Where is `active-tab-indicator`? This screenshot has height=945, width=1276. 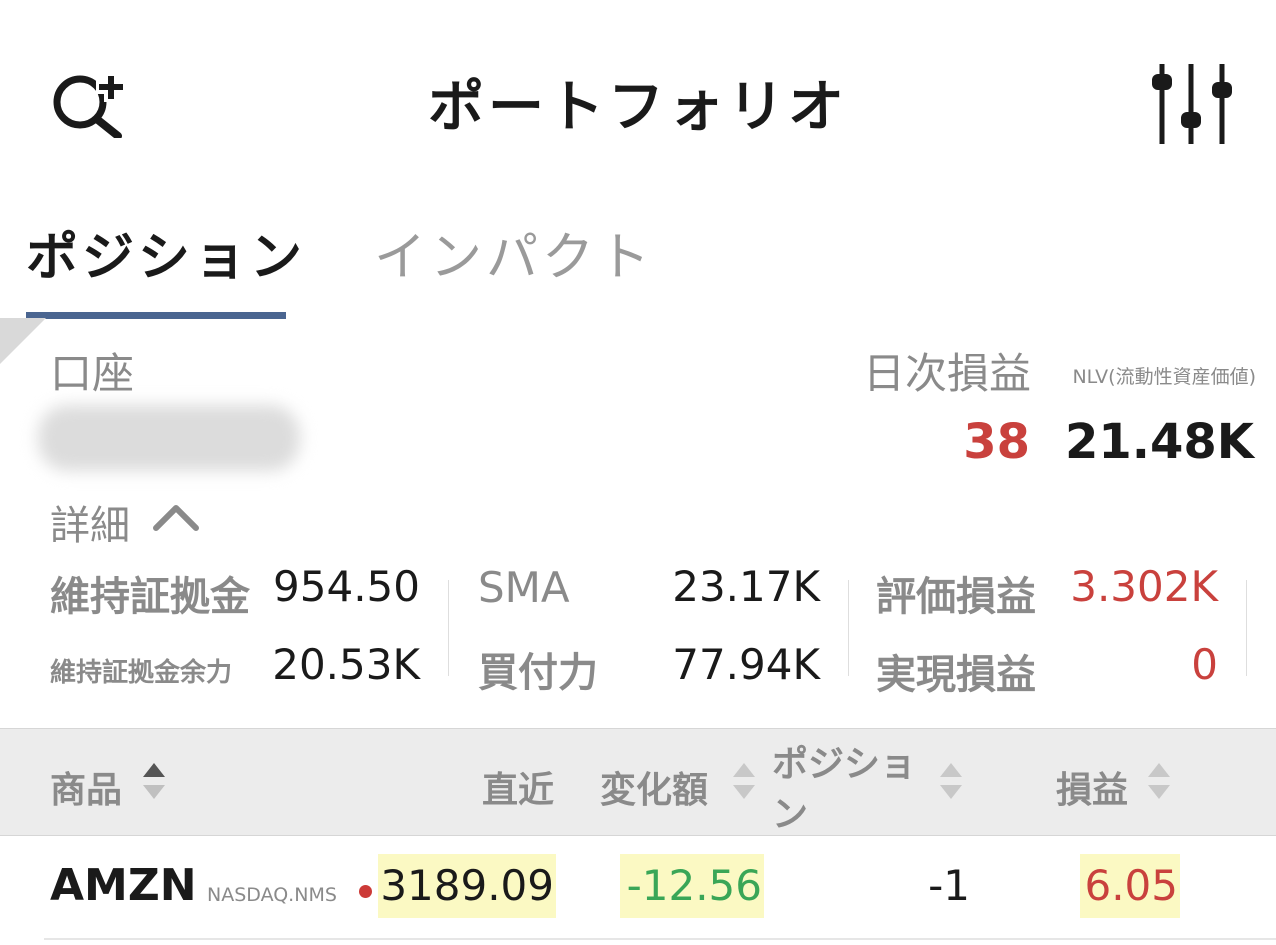 active-tab-indicator is located at coordinates (156, 315).